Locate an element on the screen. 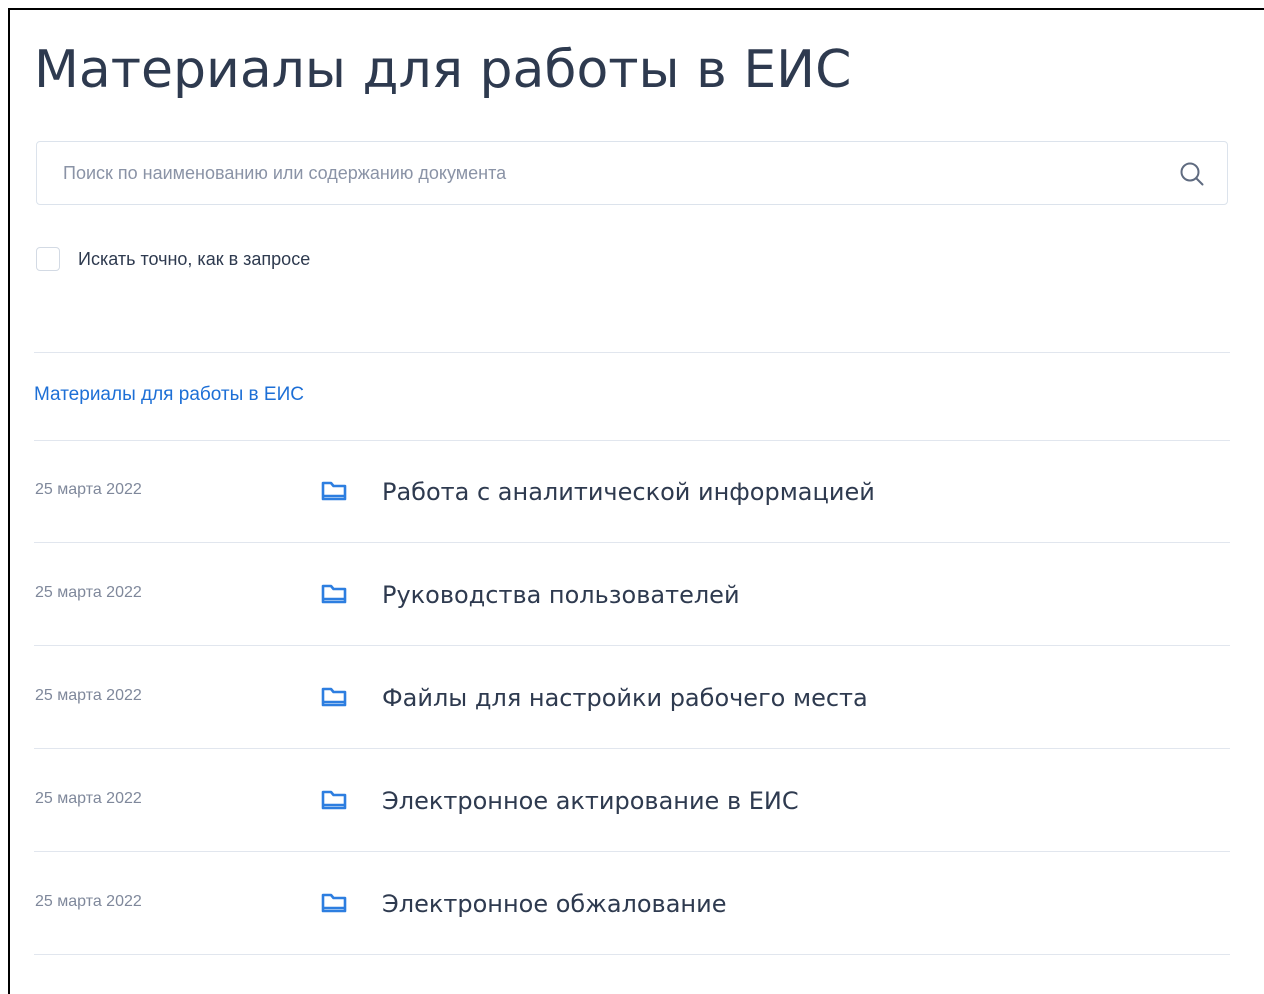 The width and height of the screenshot is (1264, 994). list-item: 25 марта 2022 Электронное обжалование is located at coordinates (632, 903).